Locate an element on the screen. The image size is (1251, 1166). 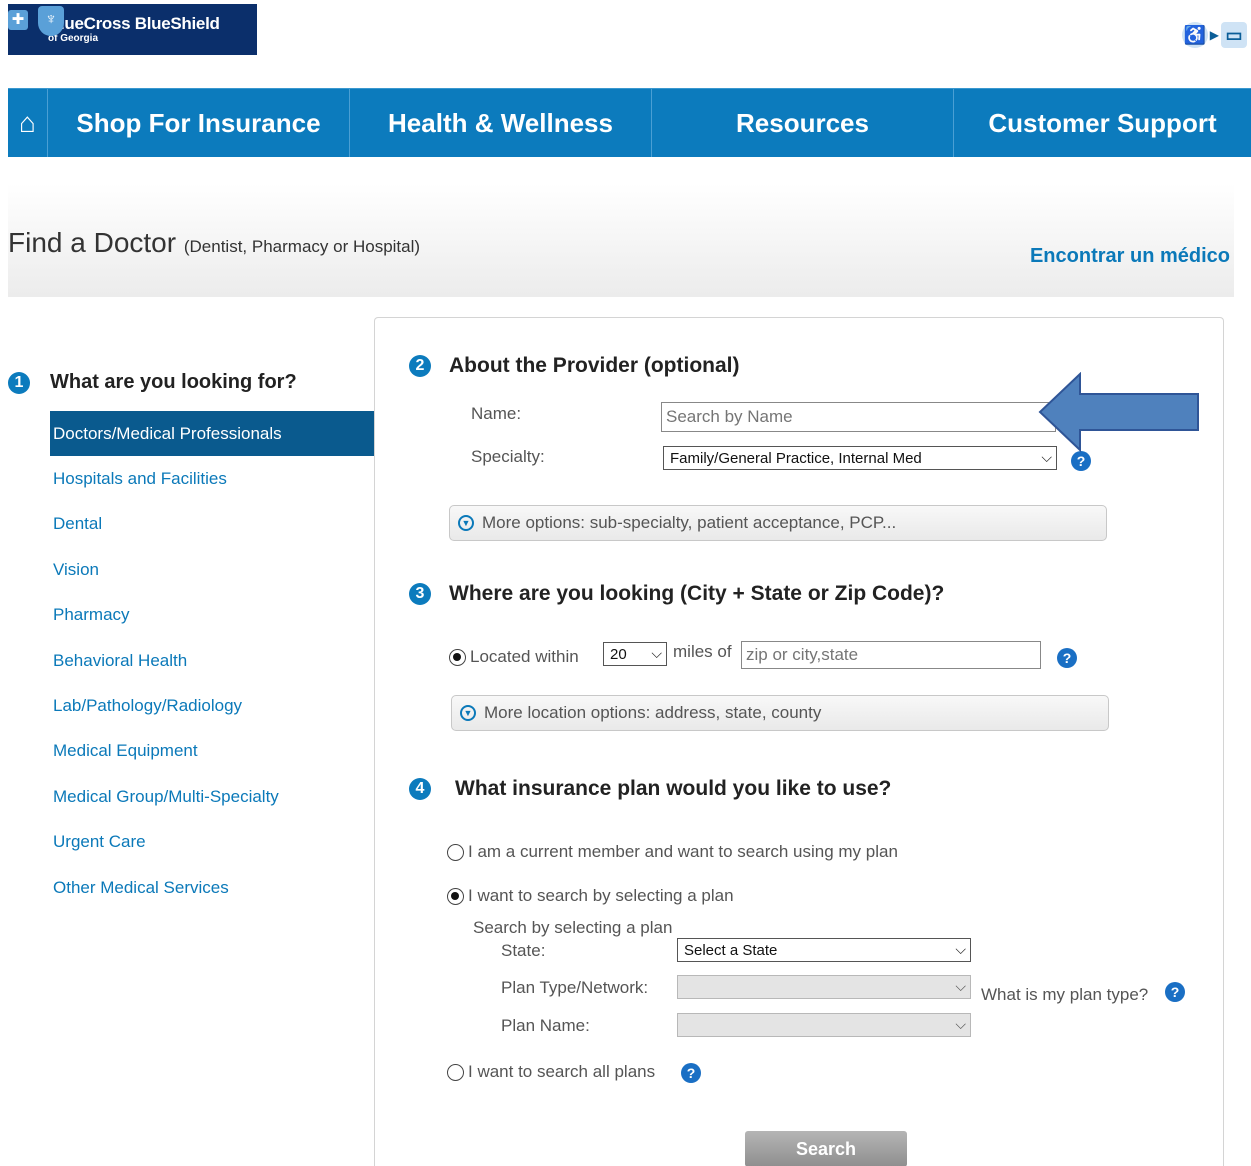
all-plans-help-icon: ? is located at coordinates (691, 1073).